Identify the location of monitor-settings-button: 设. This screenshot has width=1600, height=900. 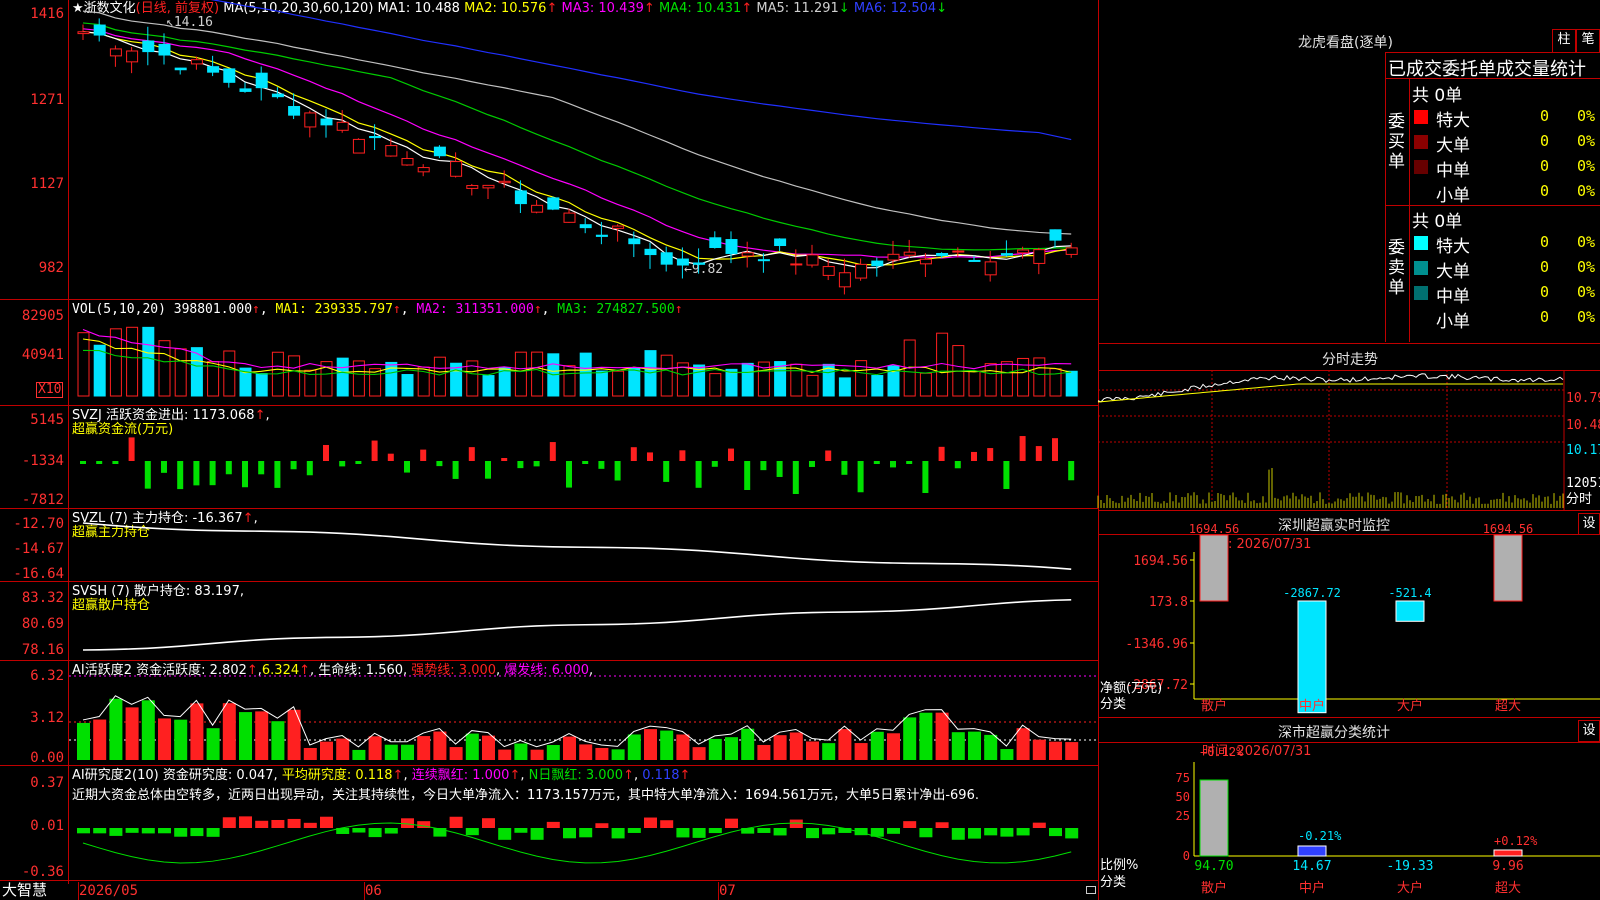
(1589, 524).